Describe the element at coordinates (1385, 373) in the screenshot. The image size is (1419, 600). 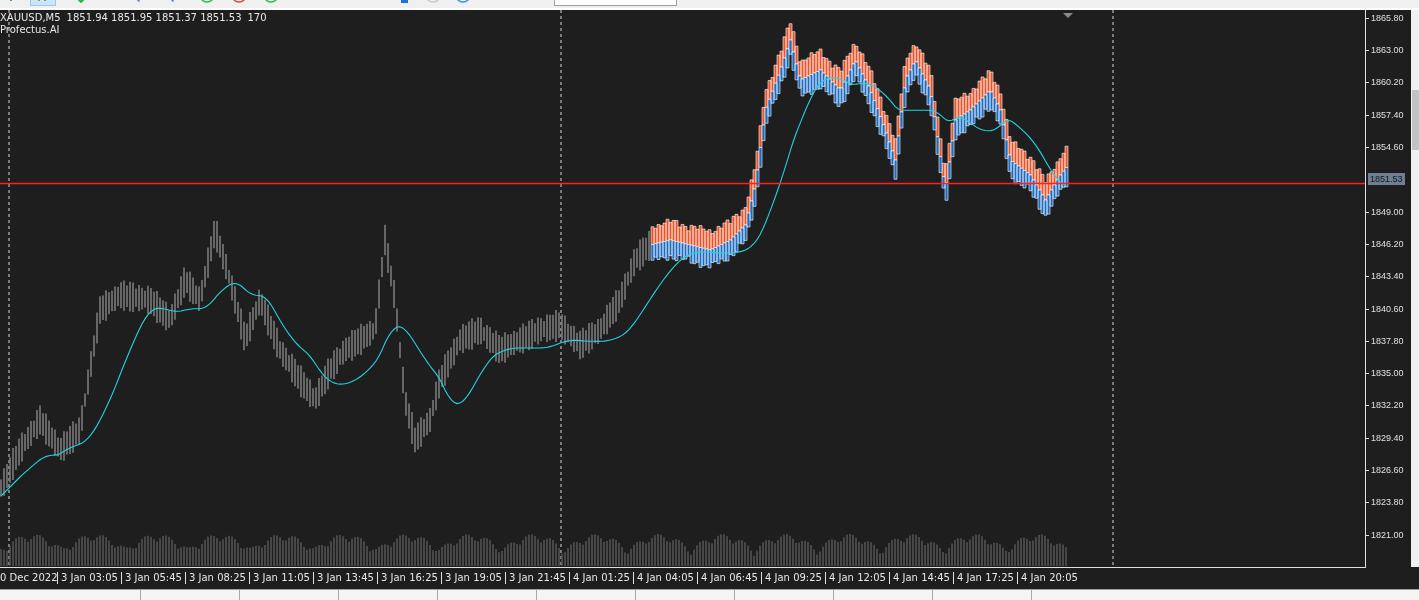
I see `price-label: 1835.00` at that location.